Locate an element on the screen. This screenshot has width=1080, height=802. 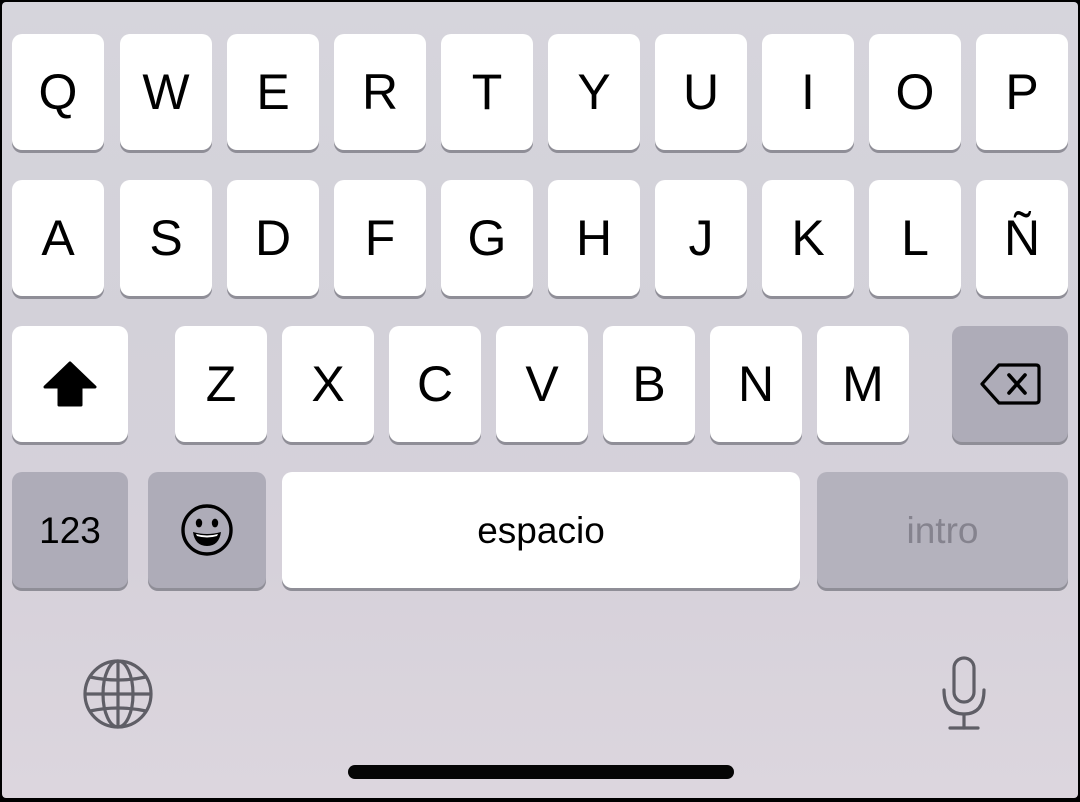
key-label: W is located at coordinates (166, 92).